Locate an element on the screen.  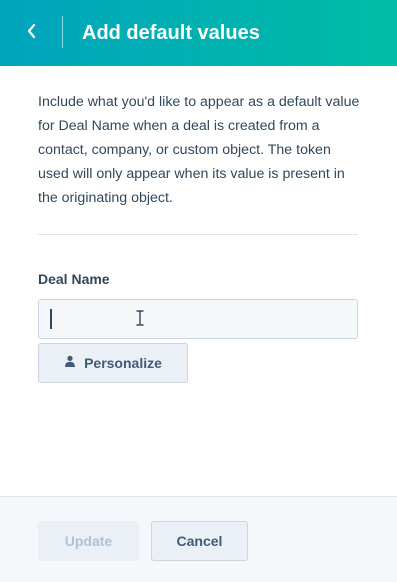
update-button: Update is located at coordinates (88, 541).